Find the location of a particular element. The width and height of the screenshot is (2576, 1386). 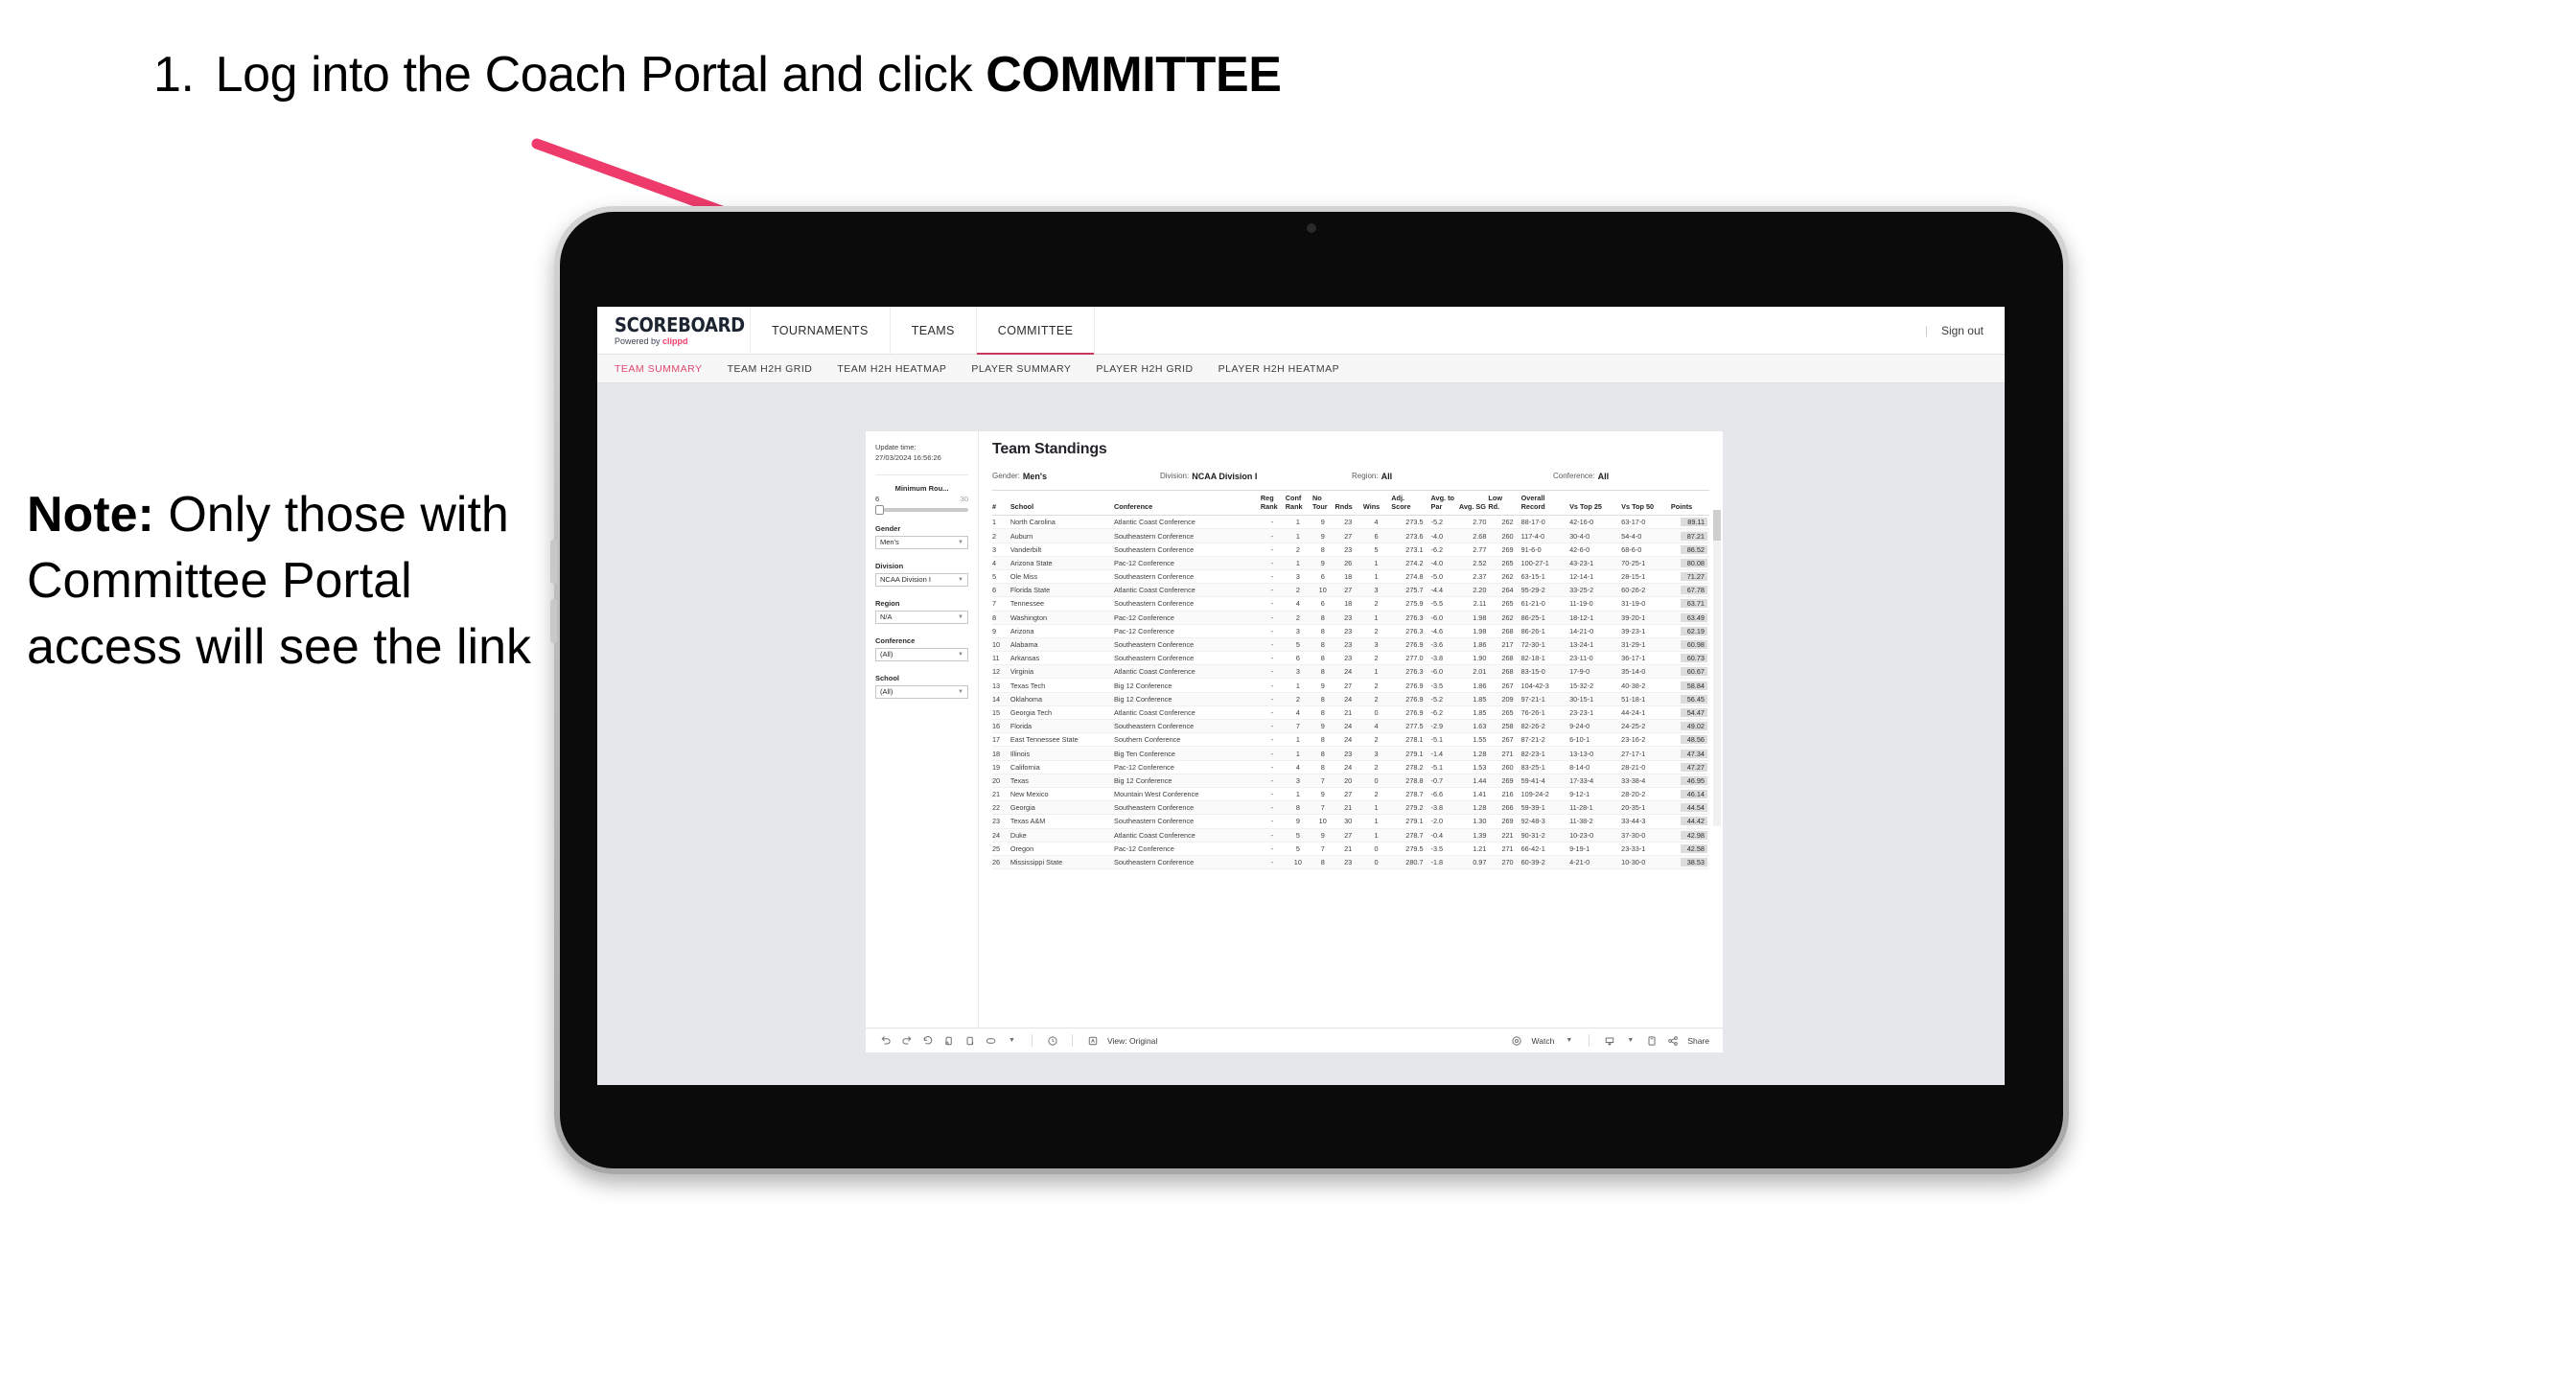

account-area: | Sign out is located at coordinates (1965, 330).